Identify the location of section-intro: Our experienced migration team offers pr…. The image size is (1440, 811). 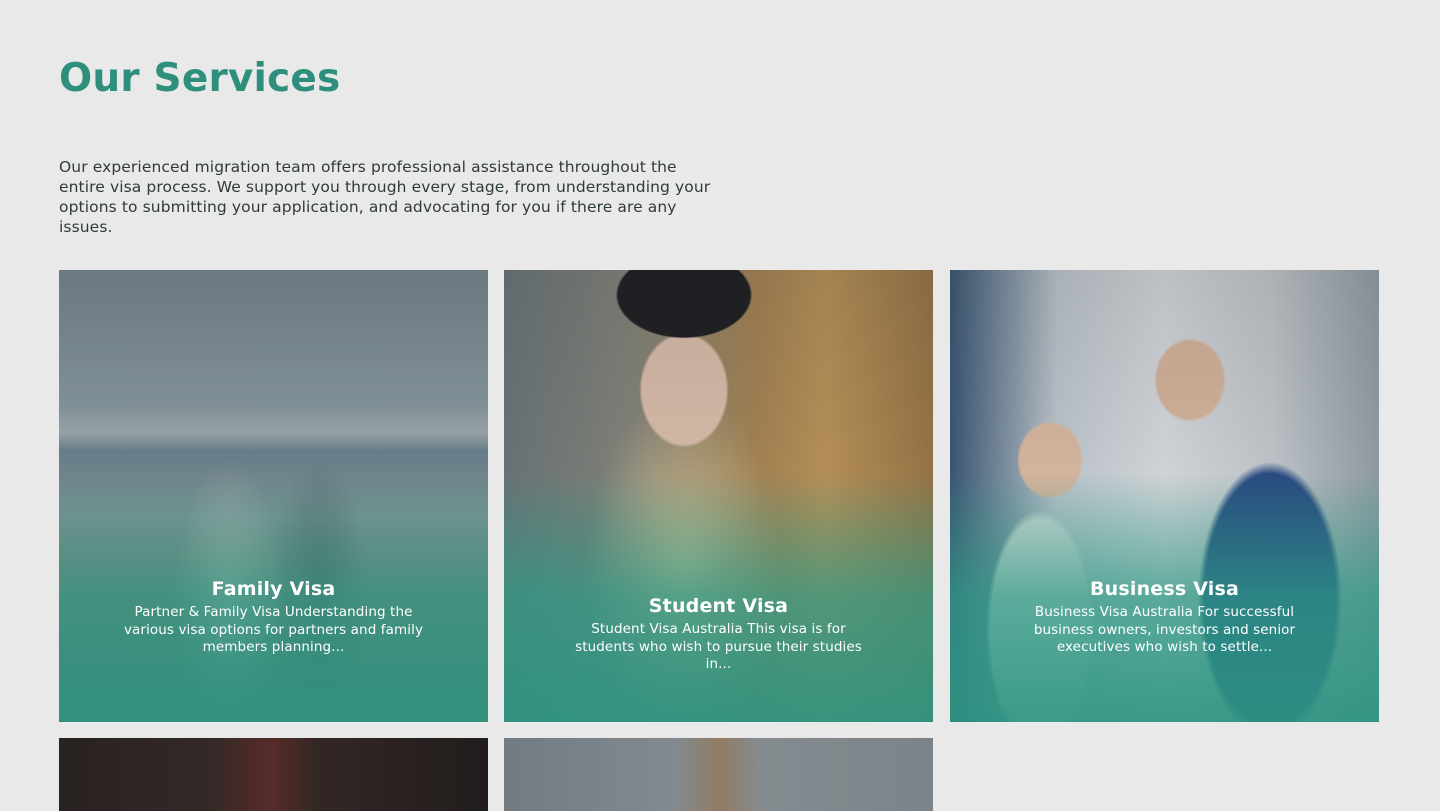
(385, 197).